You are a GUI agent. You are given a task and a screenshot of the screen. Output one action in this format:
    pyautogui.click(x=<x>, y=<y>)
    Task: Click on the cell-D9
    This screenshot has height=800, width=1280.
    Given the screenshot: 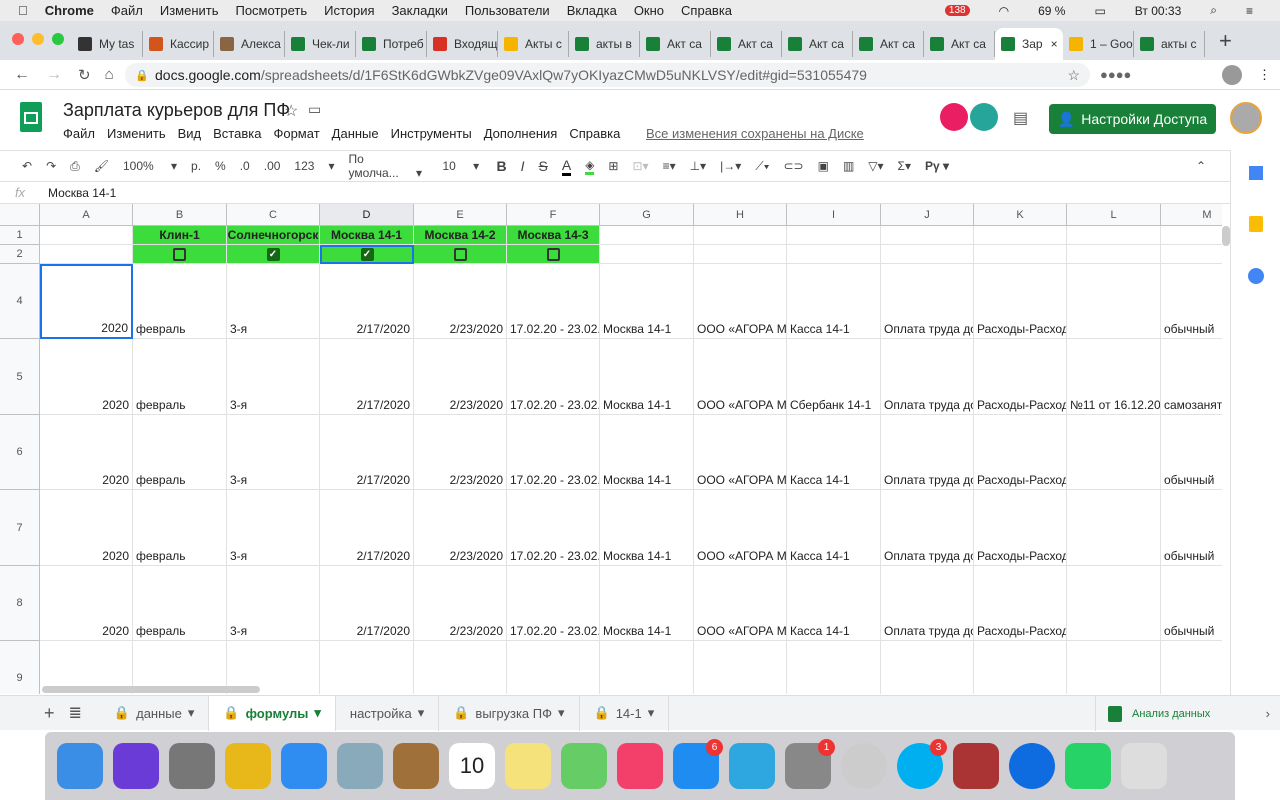 What is the action you would take?
    pyautogui.click(x=367, y=667)
    